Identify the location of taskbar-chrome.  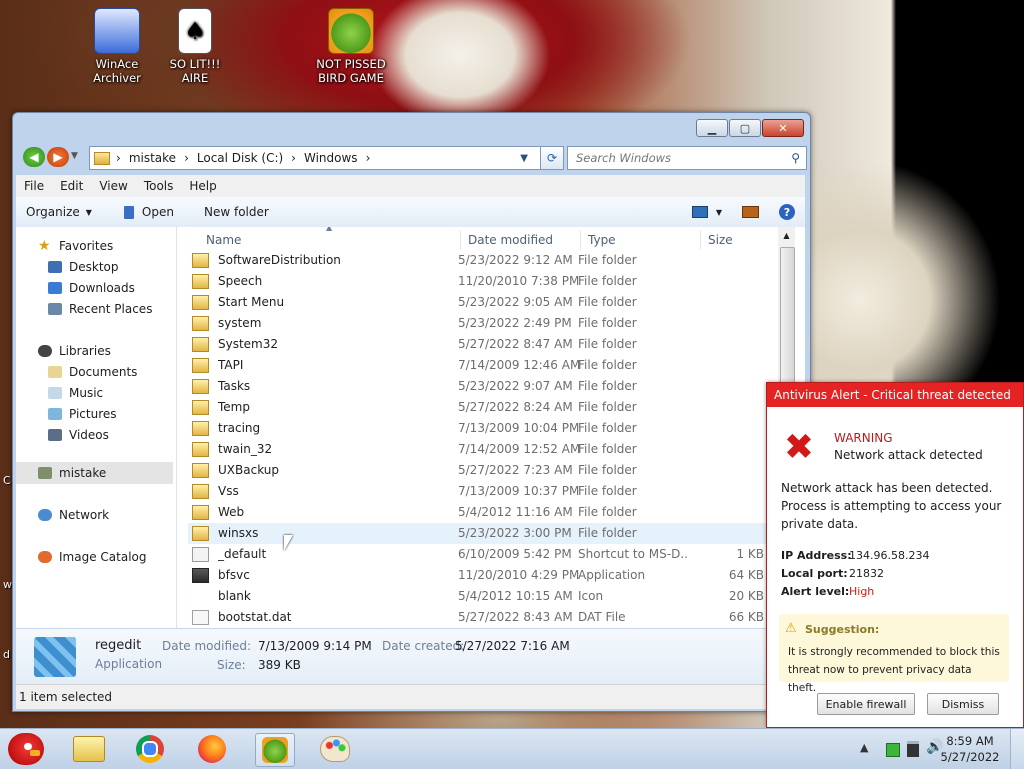
(150, 749).